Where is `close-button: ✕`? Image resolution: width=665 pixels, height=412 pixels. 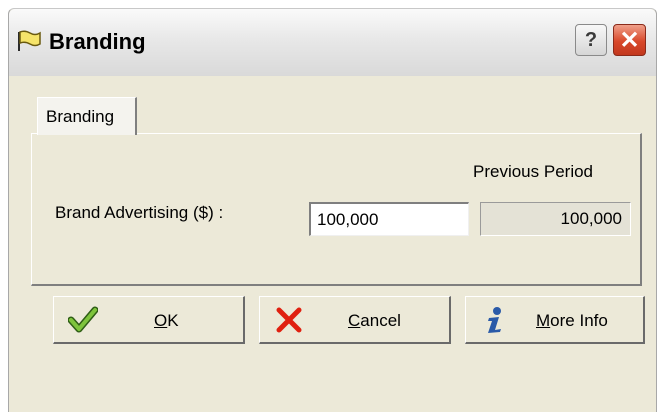
close-button: ✕ is located at coordinates (629, 40).